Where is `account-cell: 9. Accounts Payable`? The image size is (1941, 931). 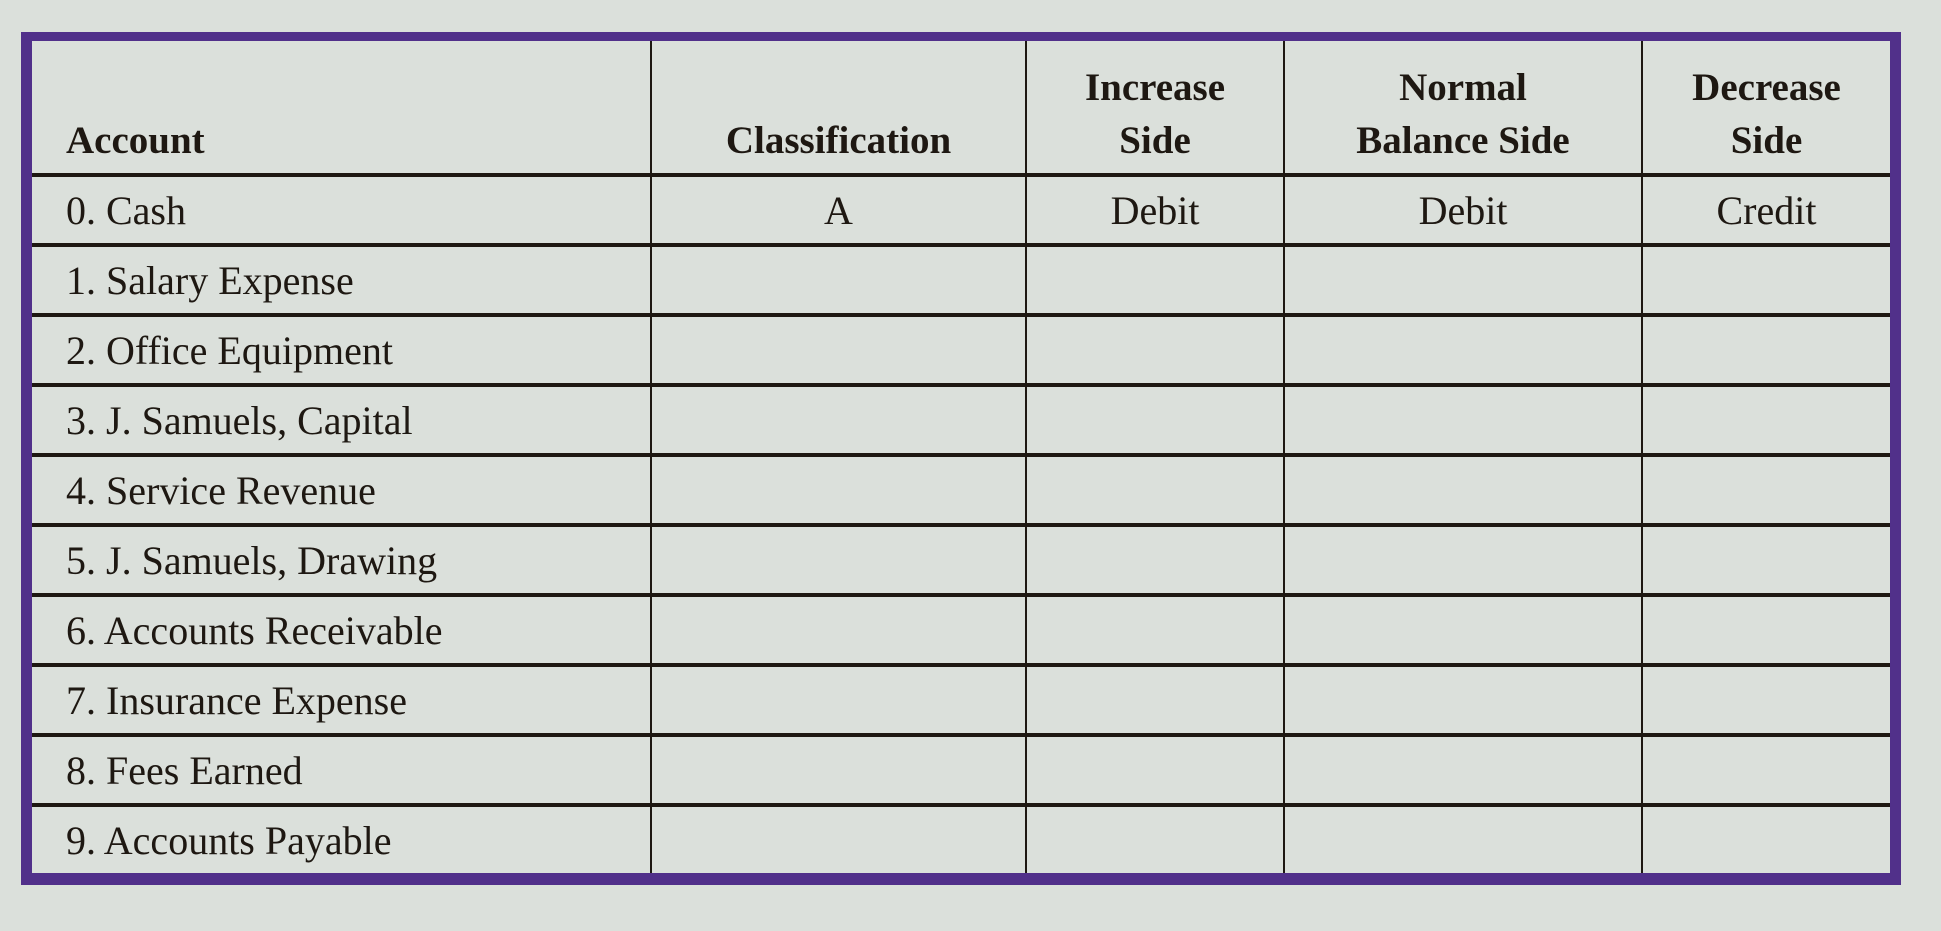
account-cell: 9. Accounts Payable is located at coordinates (342, 839).